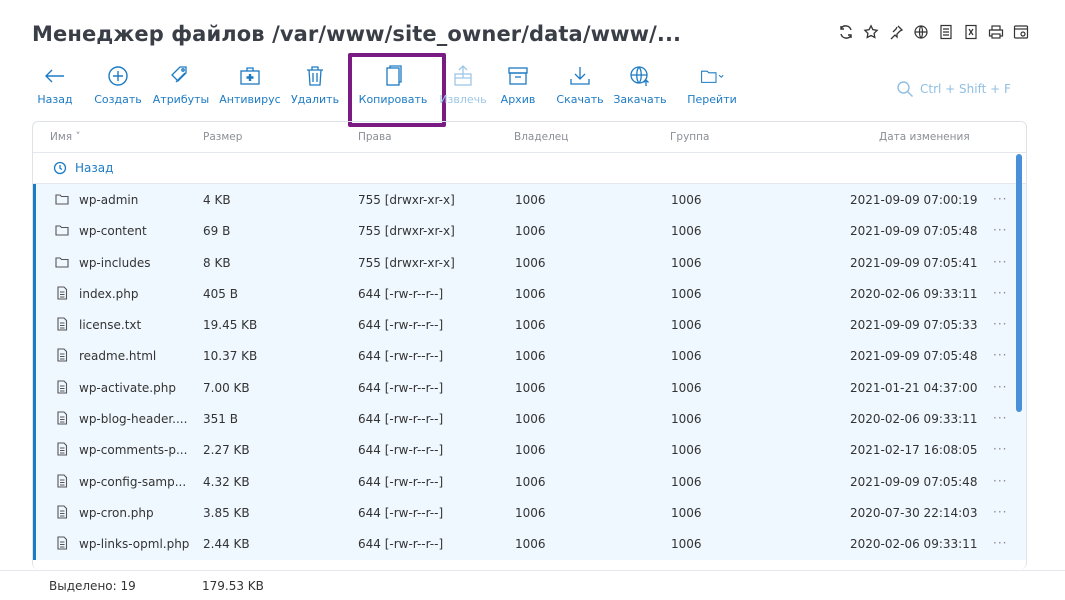 The height and width of the screenshot is (600, 1065). Describe the element at coordinates (518, 84) in the screenshot. I see `archive-button: Архив` at that location.